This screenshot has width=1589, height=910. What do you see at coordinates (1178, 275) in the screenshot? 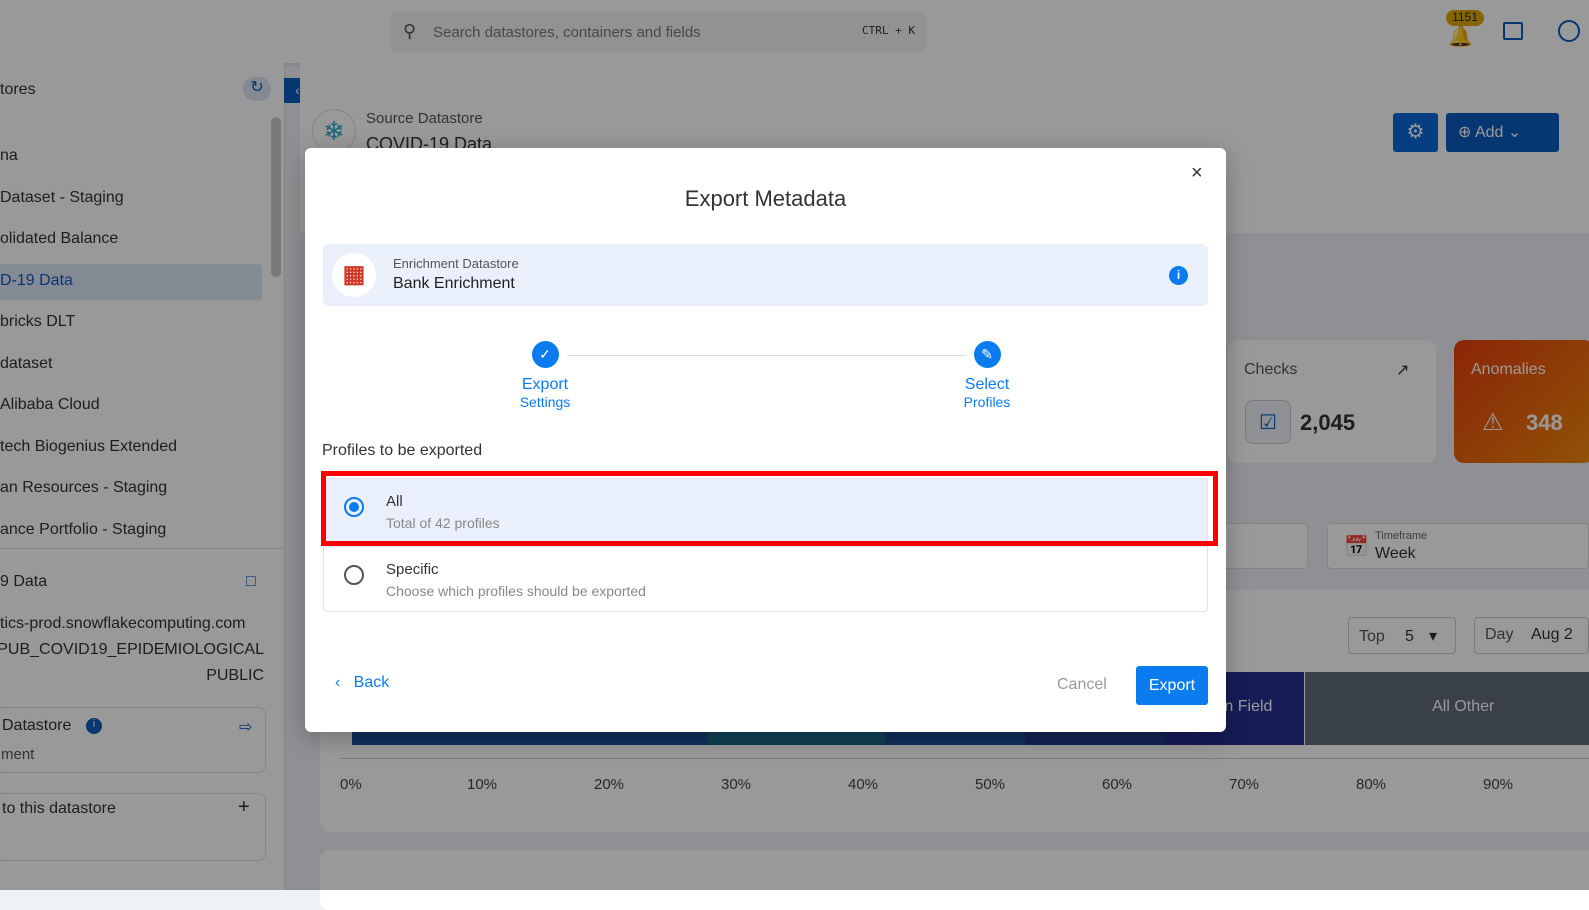
I see `info-icon: i` at bounding box center [1178, 275].